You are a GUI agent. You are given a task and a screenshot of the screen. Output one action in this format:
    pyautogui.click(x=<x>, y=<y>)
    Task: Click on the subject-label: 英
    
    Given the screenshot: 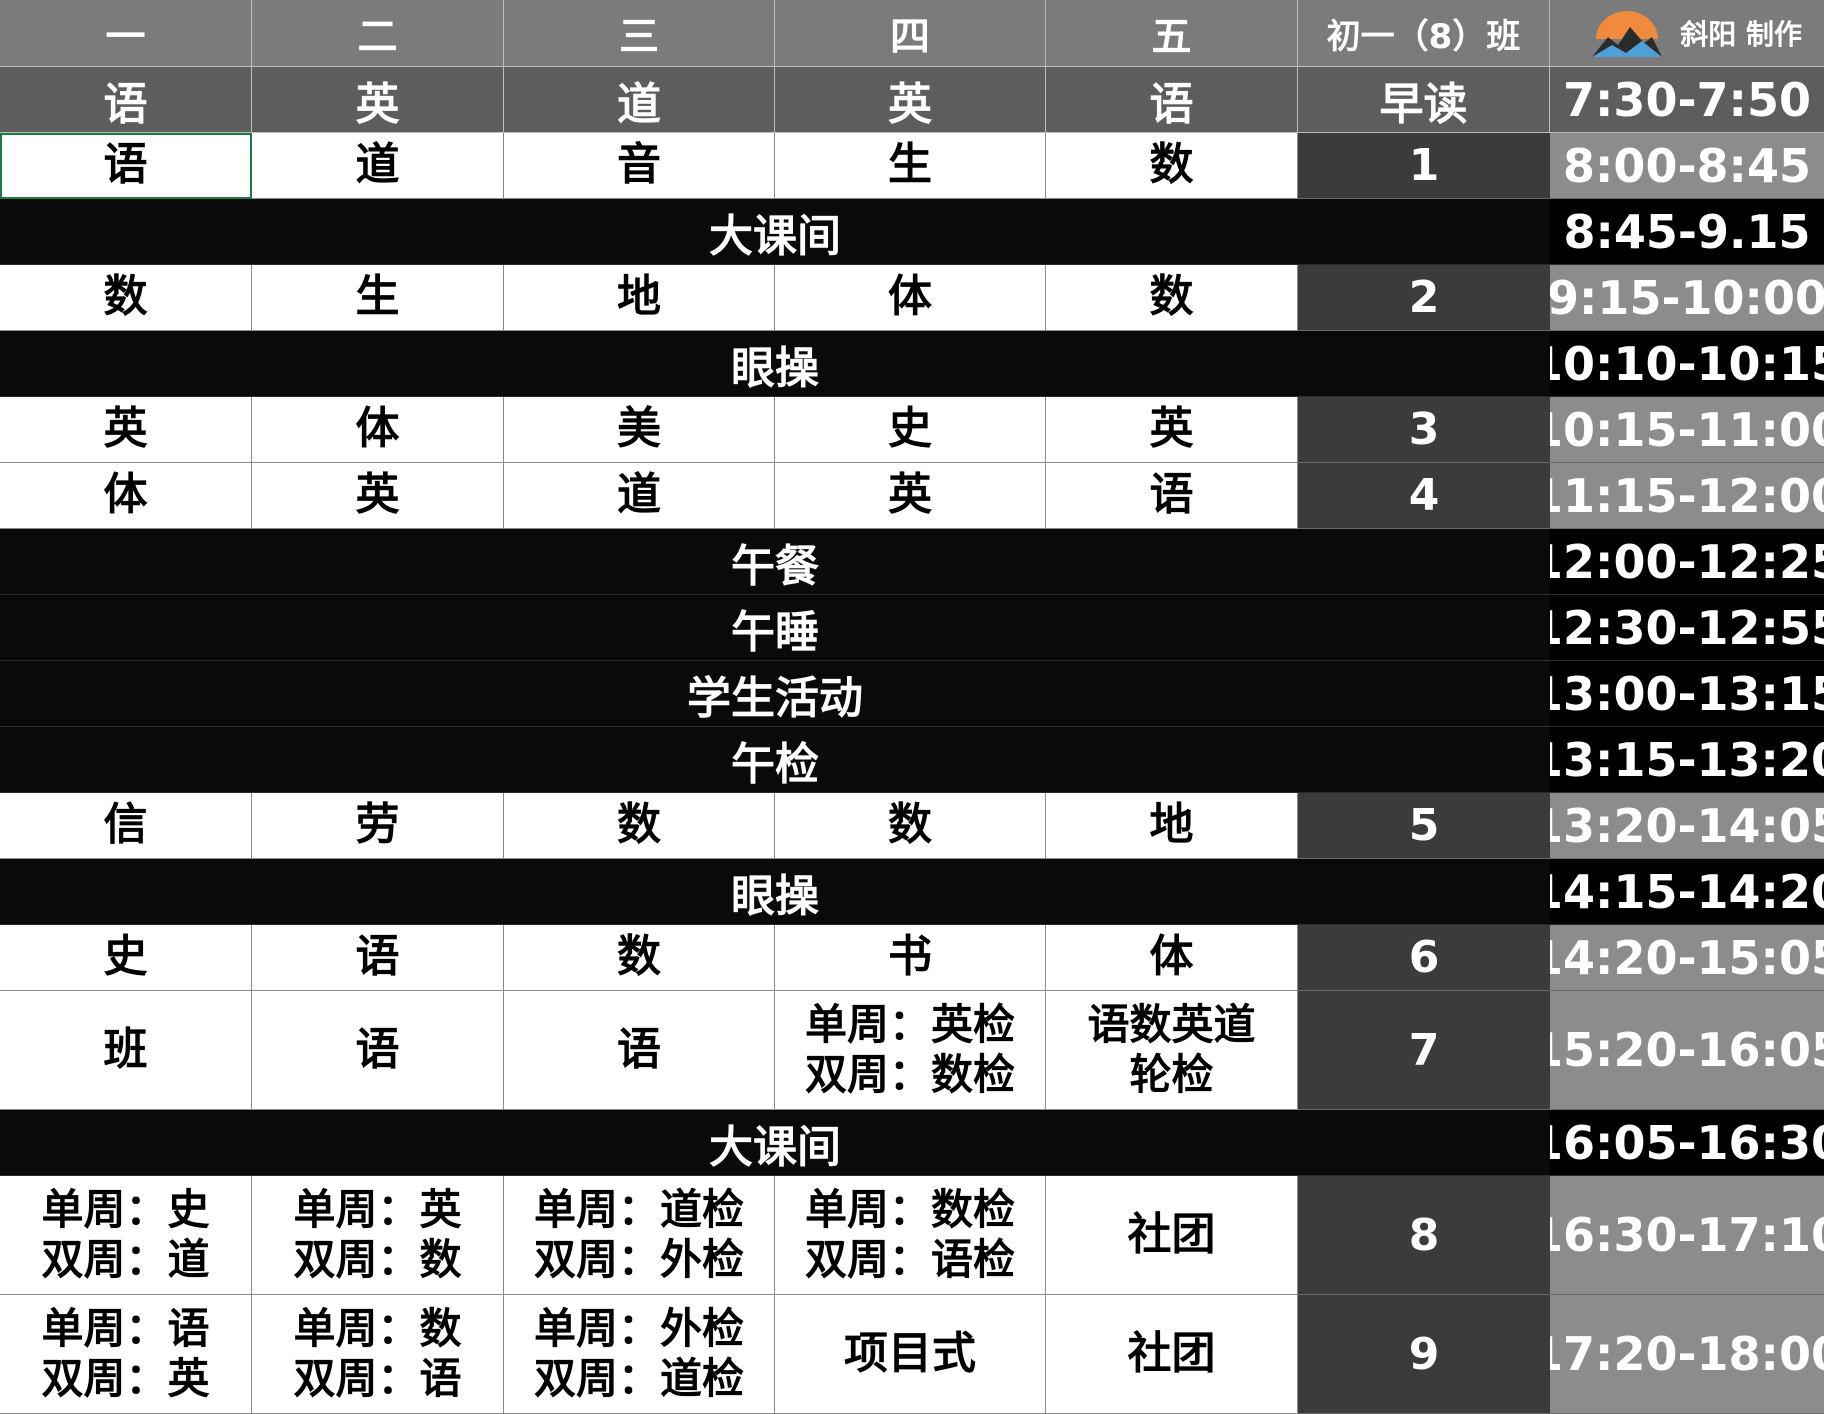 What is the action you would take?
    pyautogui.click(x=125, y=429)
    